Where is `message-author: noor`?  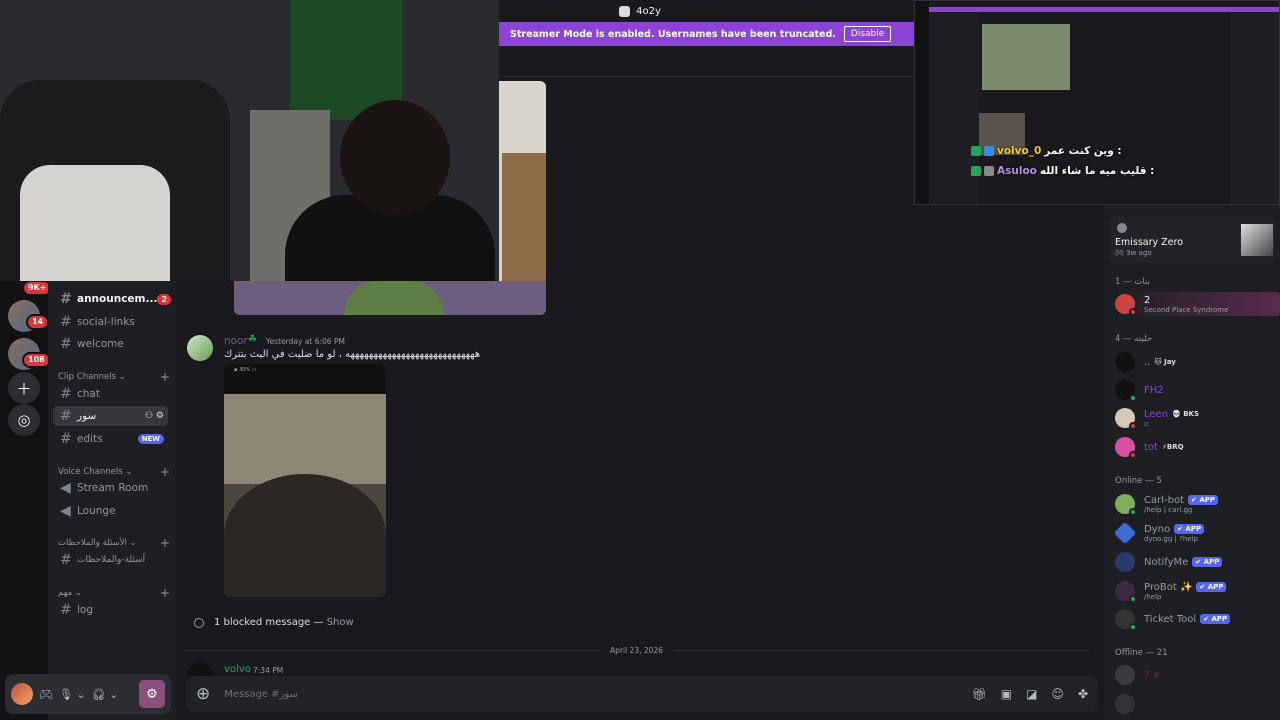 message-author: noor is located at coordinates (236, 341).